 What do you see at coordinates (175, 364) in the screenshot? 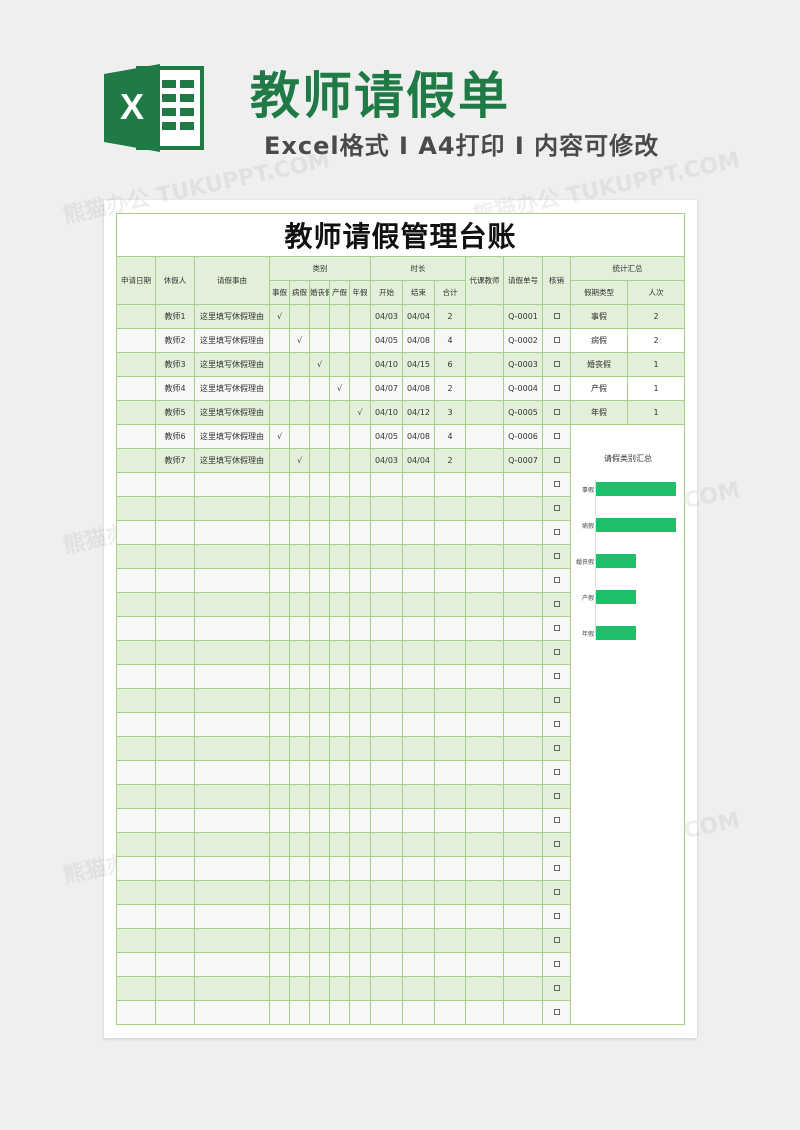
I see `cell-person: 教师3` at bounding box center [175, 364].